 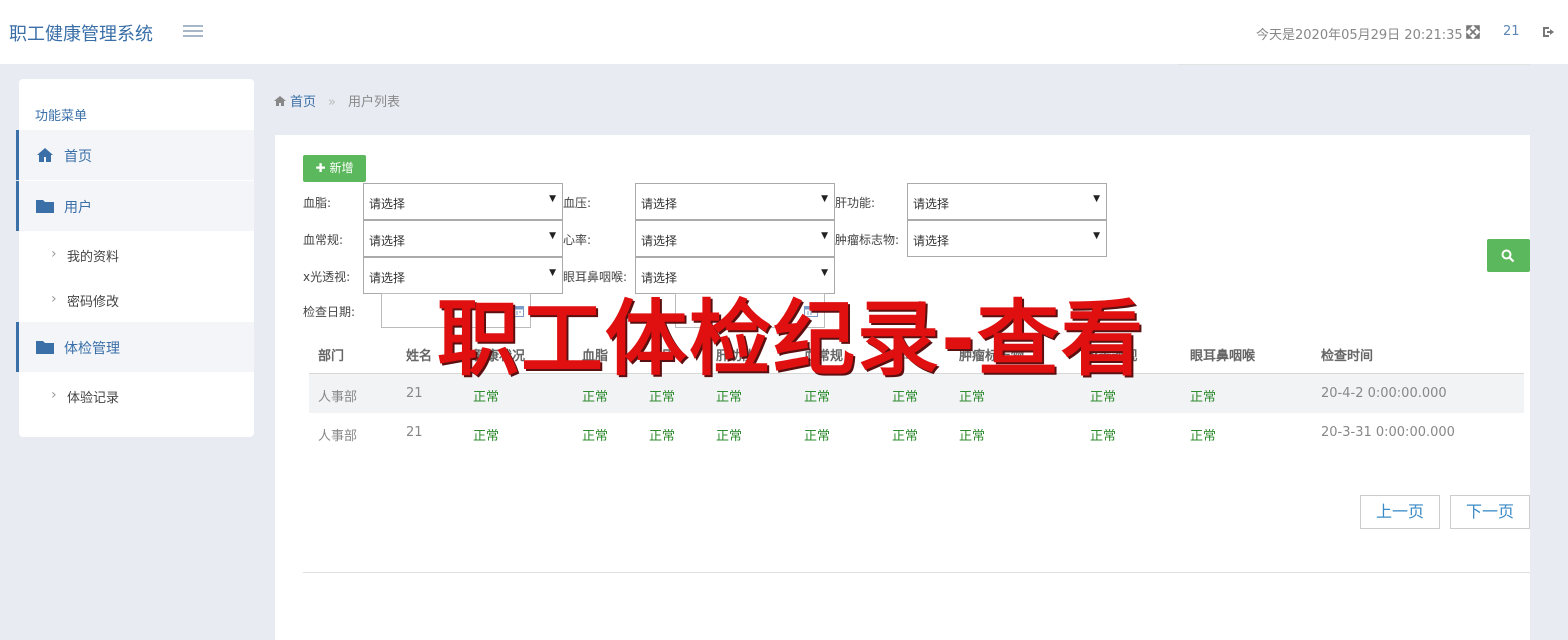 I want to click on table-cell: 20-4-2 0:00:00.000, so click(x=1384, y=393).